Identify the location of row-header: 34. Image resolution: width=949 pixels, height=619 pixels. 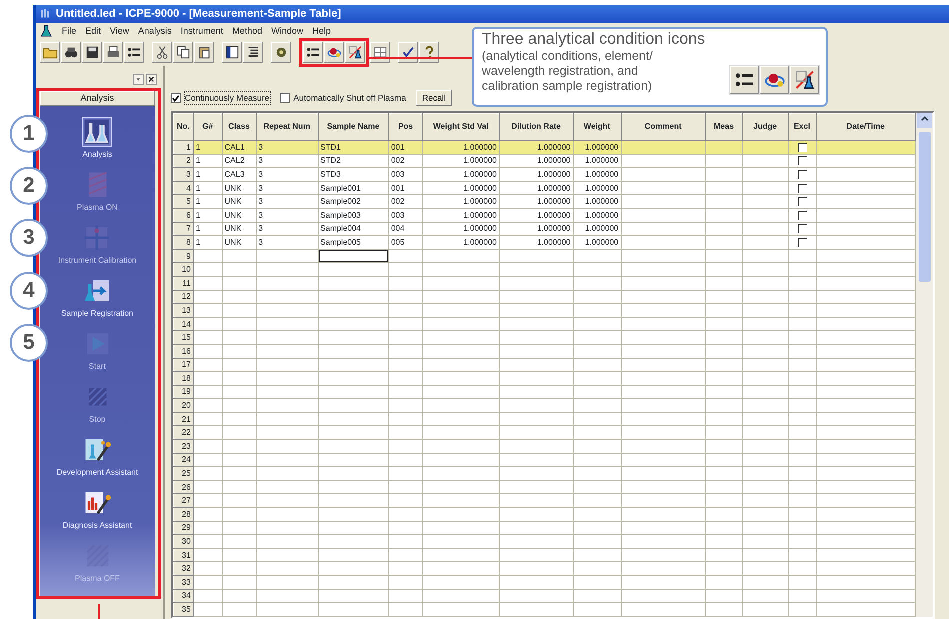
(184, 596).